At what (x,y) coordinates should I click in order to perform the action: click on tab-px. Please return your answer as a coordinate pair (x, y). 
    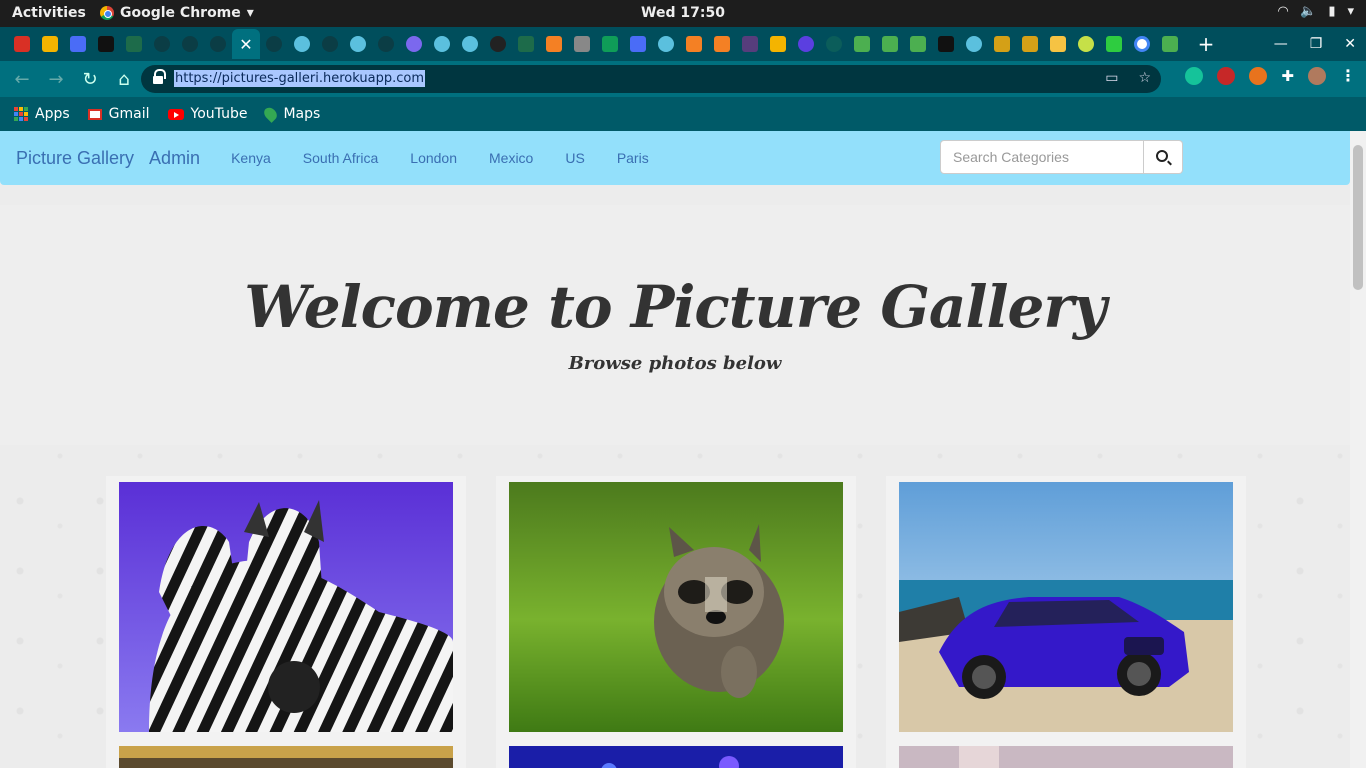
    Looking at the image, I should click on (1114, 44).